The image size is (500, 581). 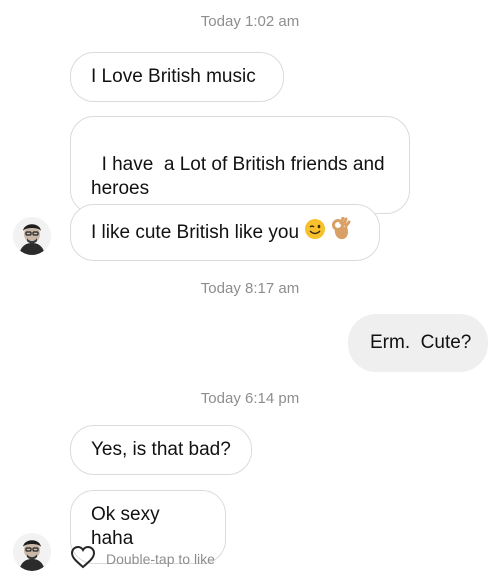 What do you see at coordinates (421, 342) in the screenshot?
I see `message-text: Erm. Cute?` at bounding box center [421, 342].